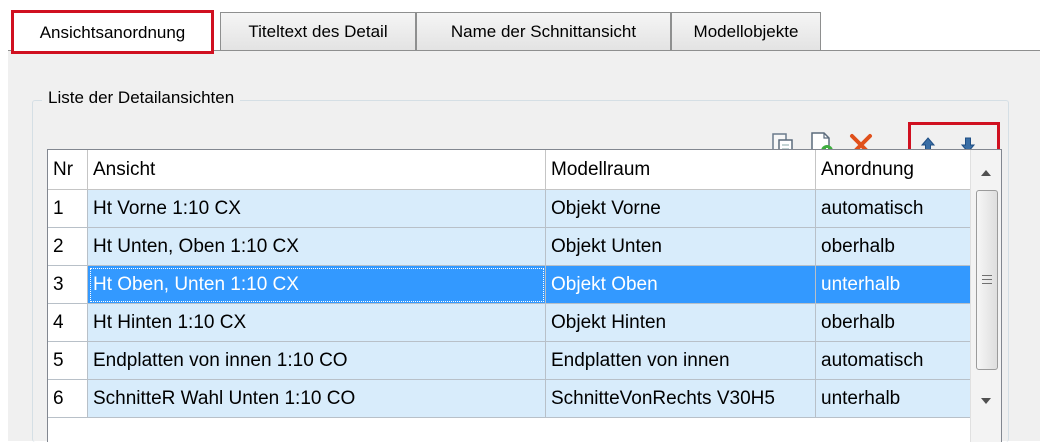 This screenshot has height=442, width=1040. Describe the element at coordinates (317, 209) in the screenshot. I see `ansicht-cell: Ht Vorne 1:10 CX` at that location.